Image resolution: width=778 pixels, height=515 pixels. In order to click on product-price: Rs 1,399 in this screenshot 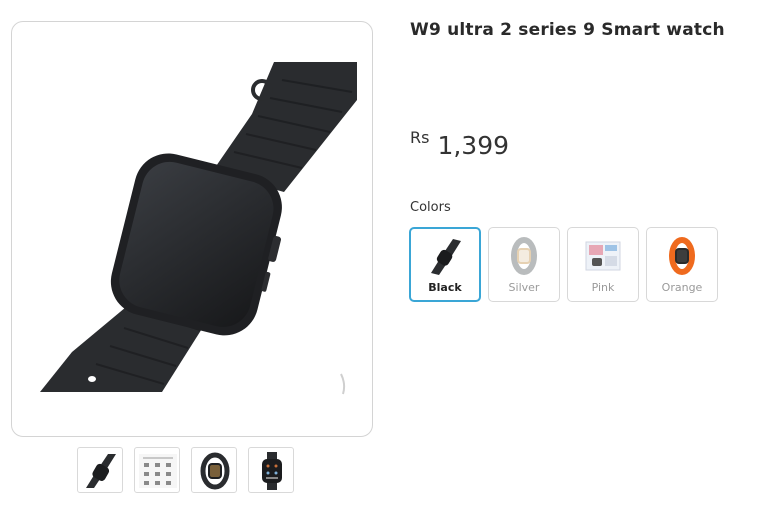, I will do `click(459, 143)`.